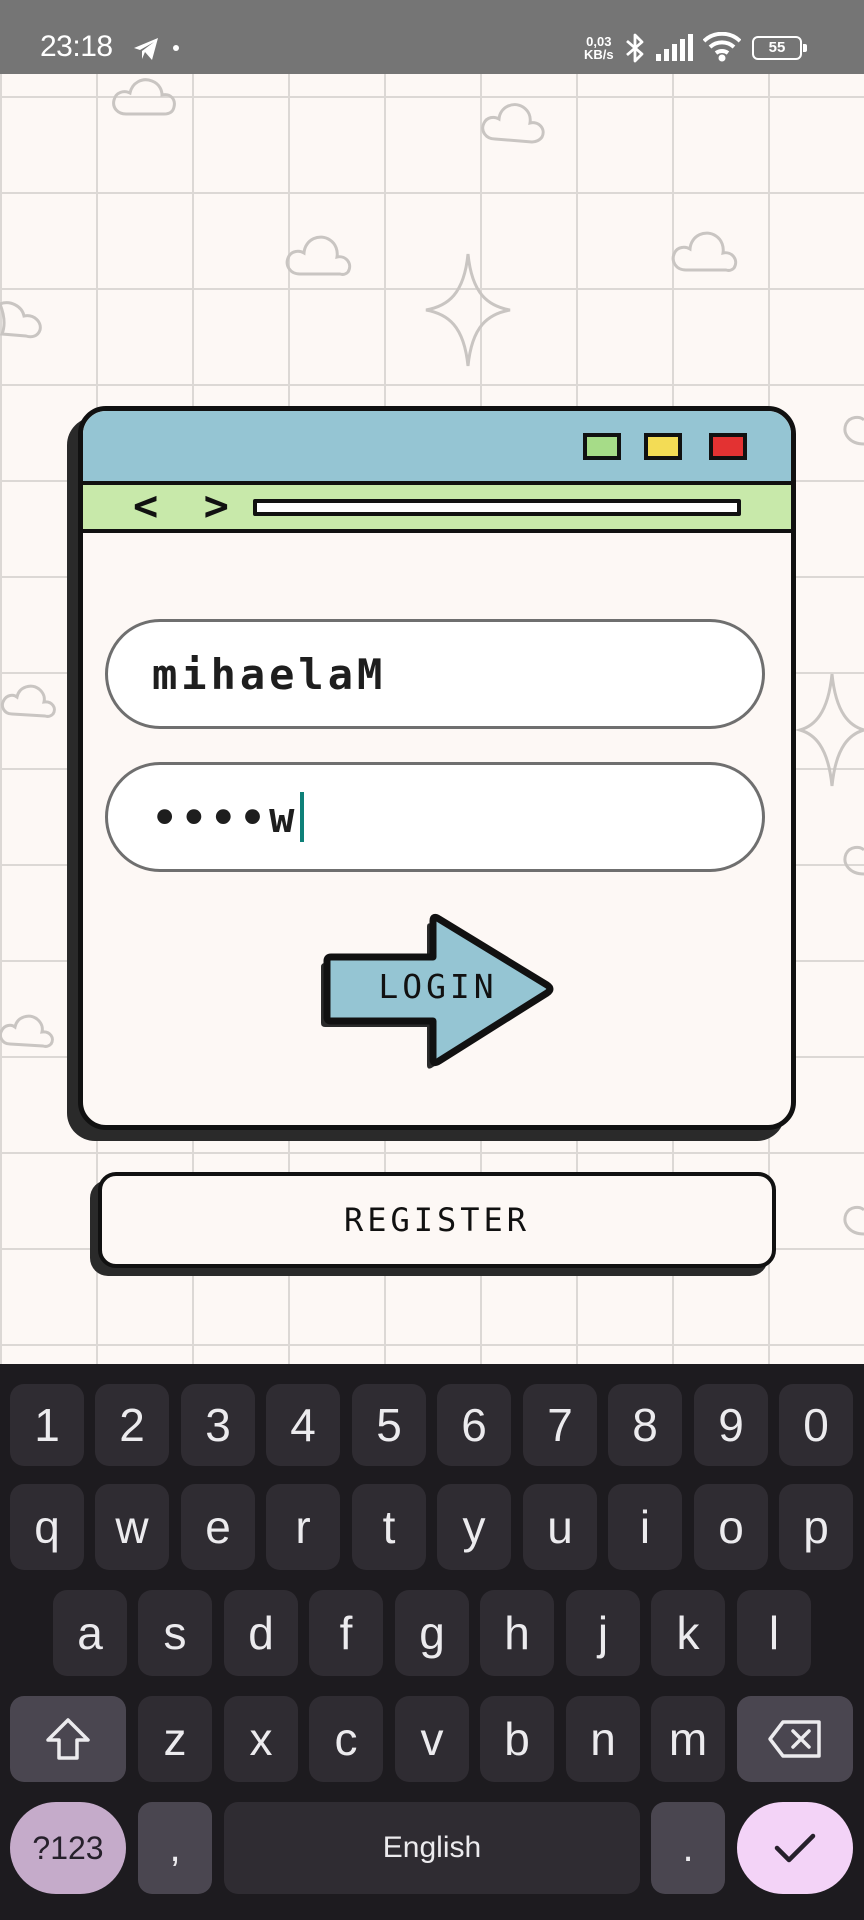 The image size is (864, 1920). I want to click on status-bar: 23:18 0,03 KB/s 55, so click(432, 37).